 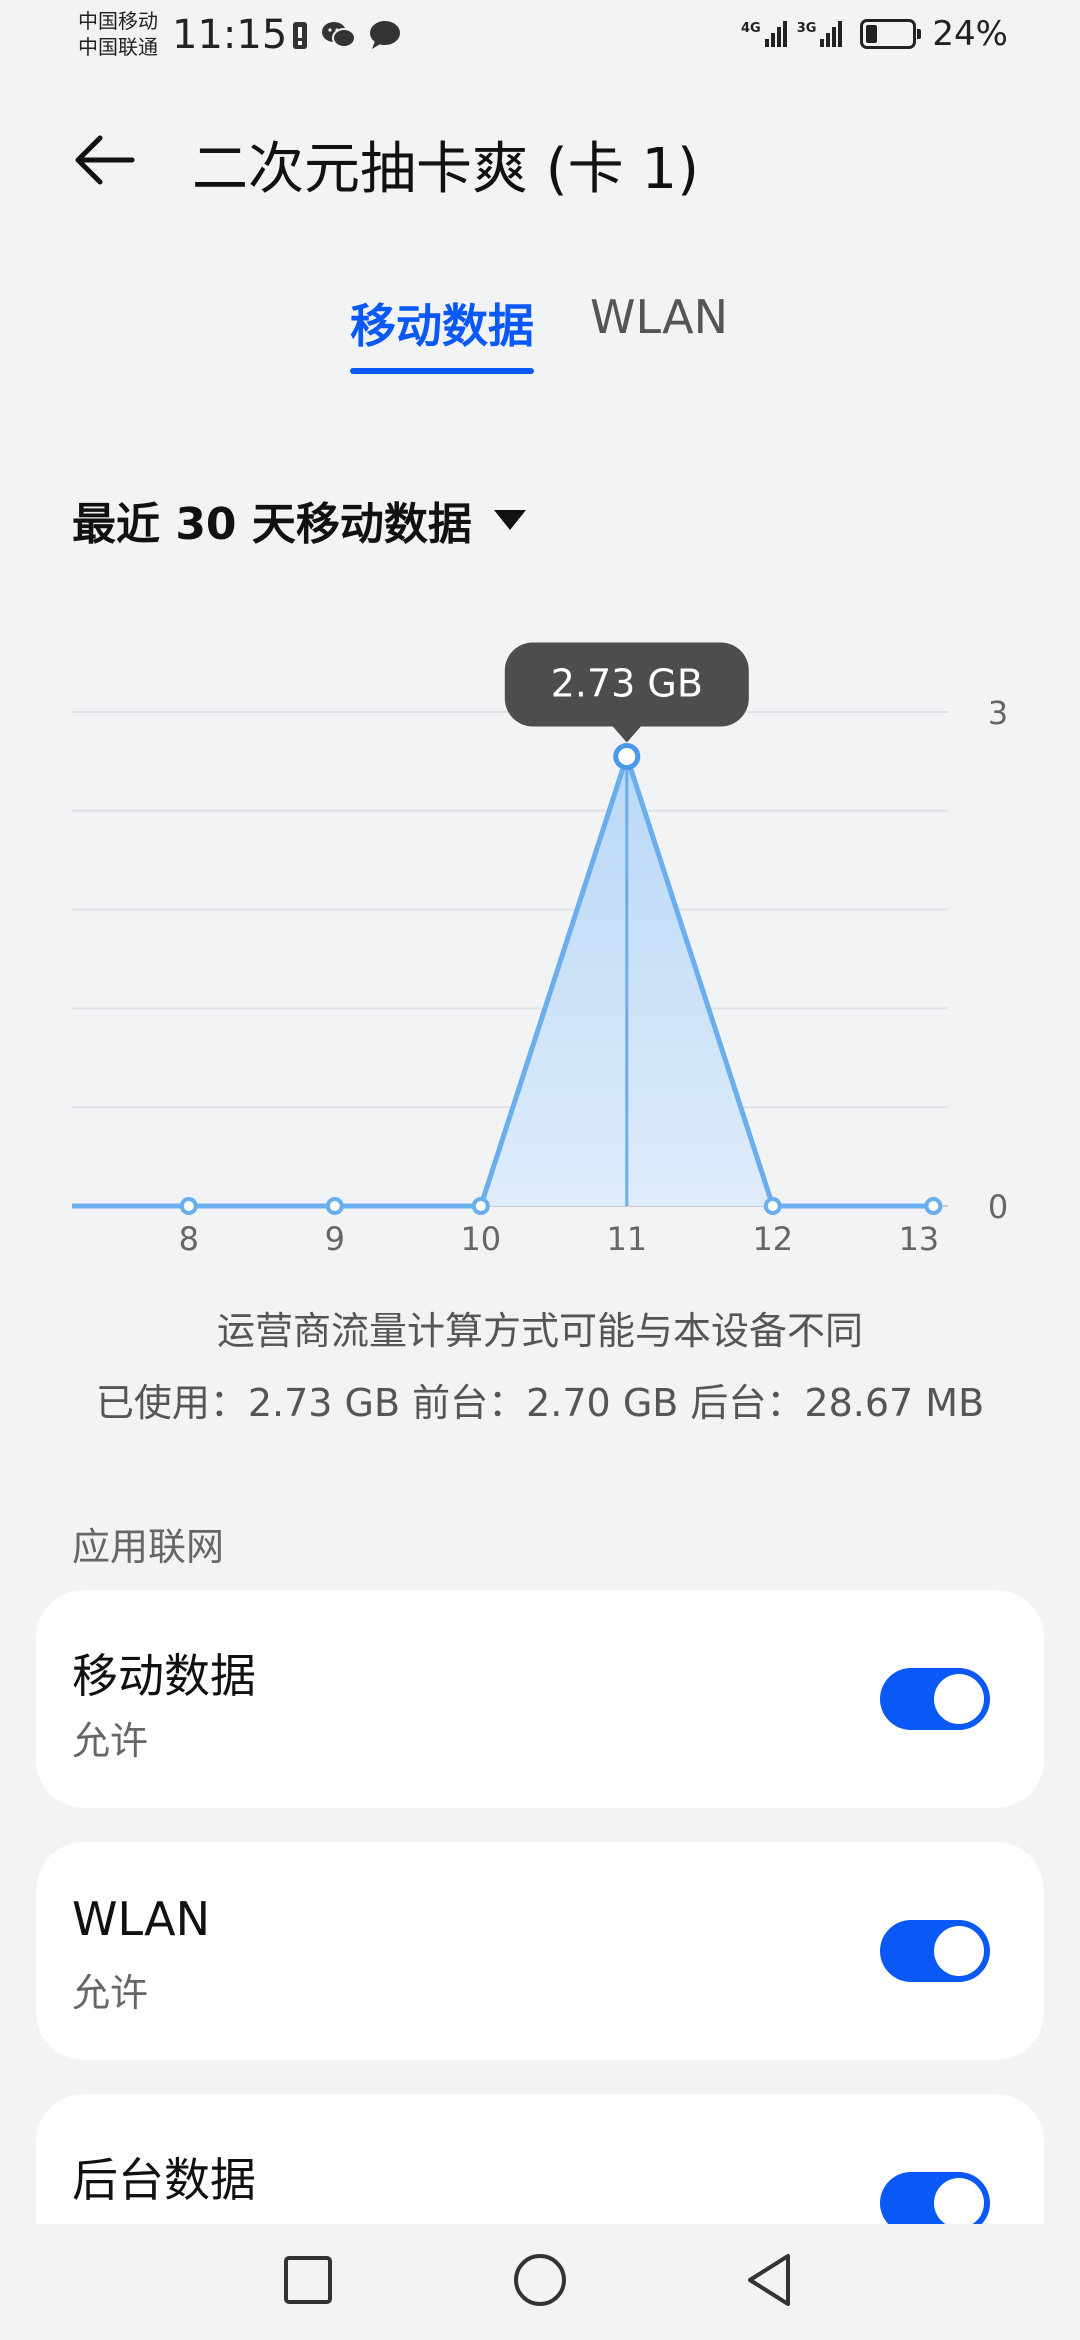 I want to click on app-bar: 二次元抽卡爽 (卡 1), so click(x=540, y=160).